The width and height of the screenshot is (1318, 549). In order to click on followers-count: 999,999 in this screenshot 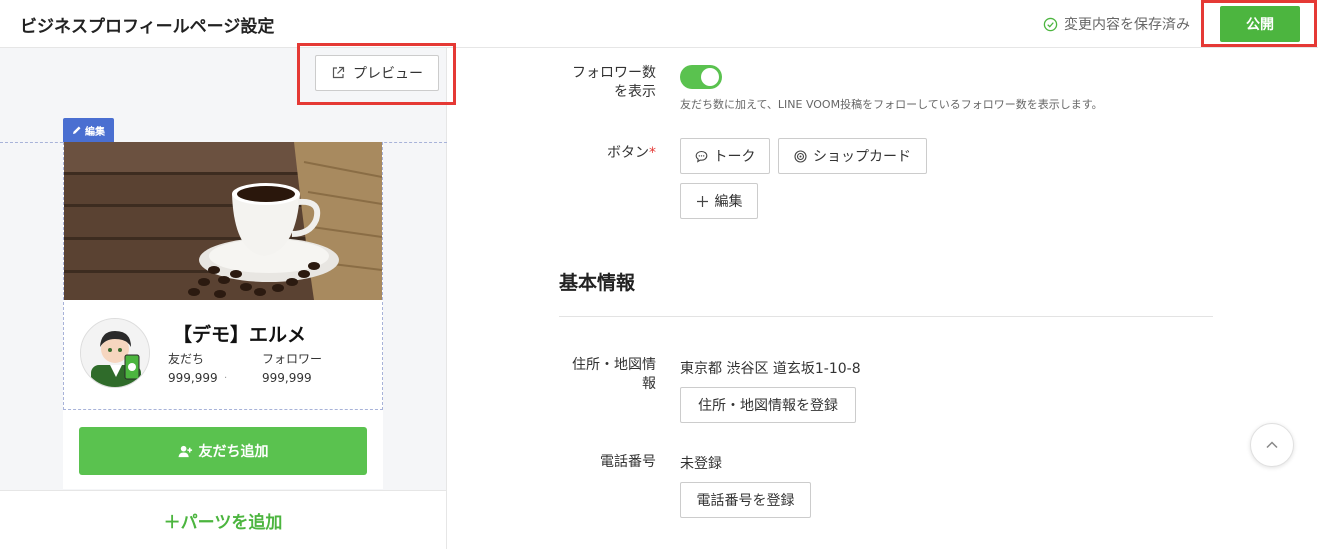, I will do `click(287, 378)`.